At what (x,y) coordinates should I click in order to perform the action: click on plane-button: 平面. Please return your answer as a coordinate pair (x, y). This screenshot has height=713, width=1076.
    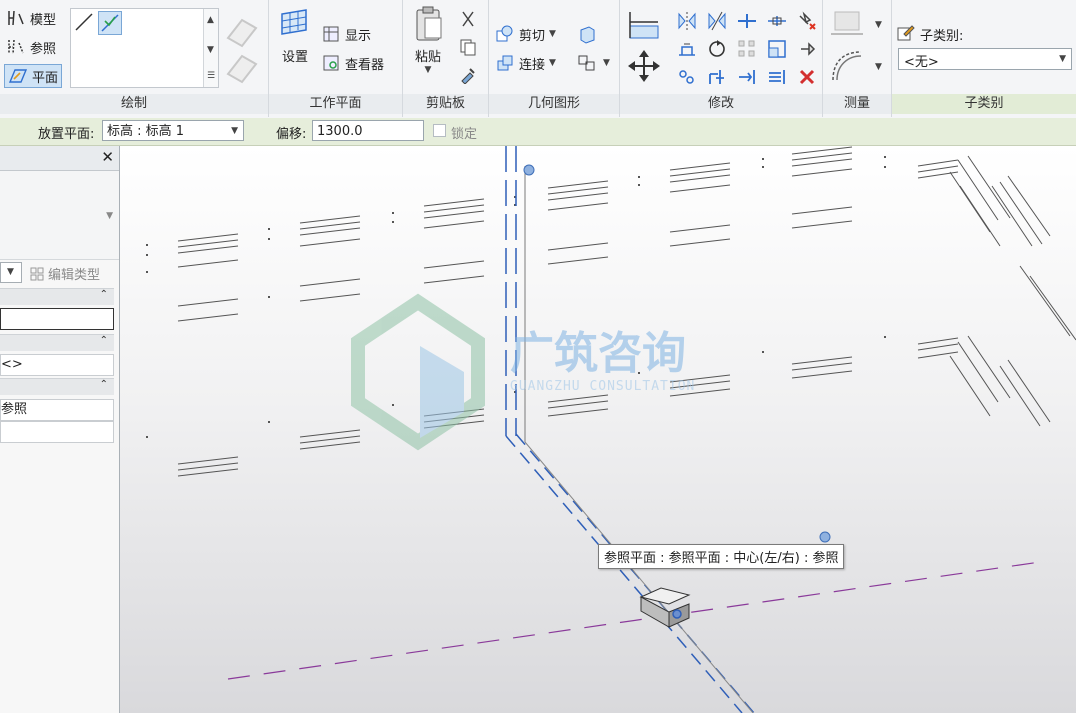
    Looking at the image, I should click on (33, 76).